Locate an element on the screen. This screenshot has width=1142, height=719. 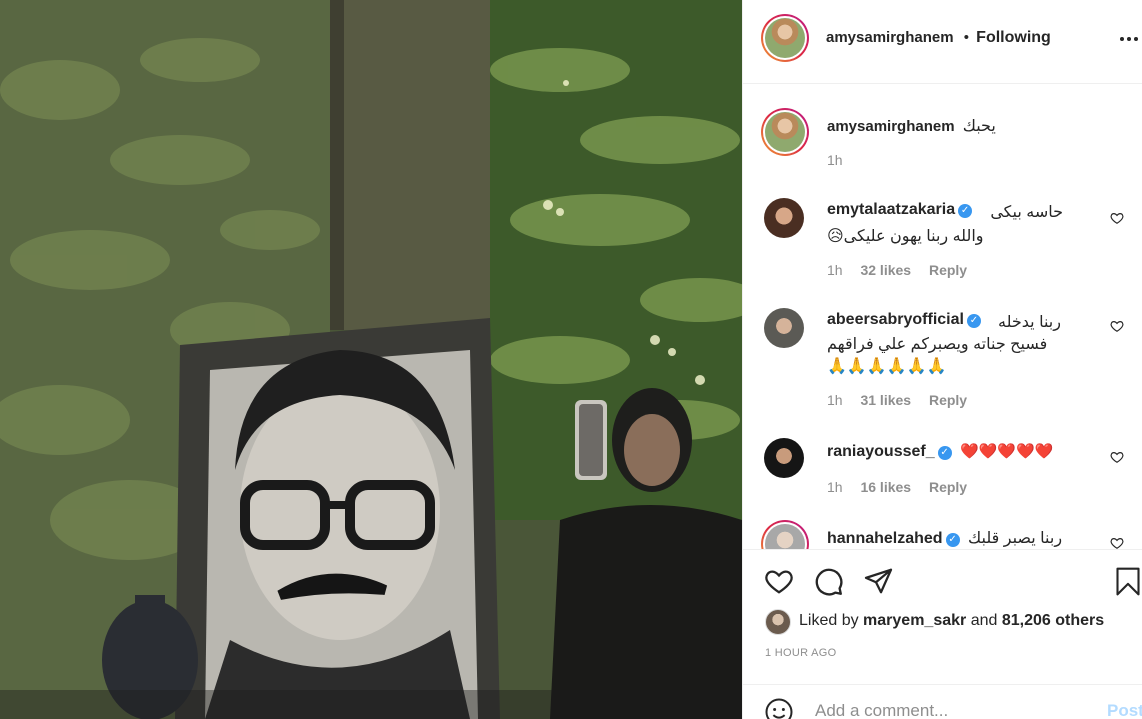
comment-text-line2: والله ربنا يهون عليكى😥 is located at coordinates (905, 236).